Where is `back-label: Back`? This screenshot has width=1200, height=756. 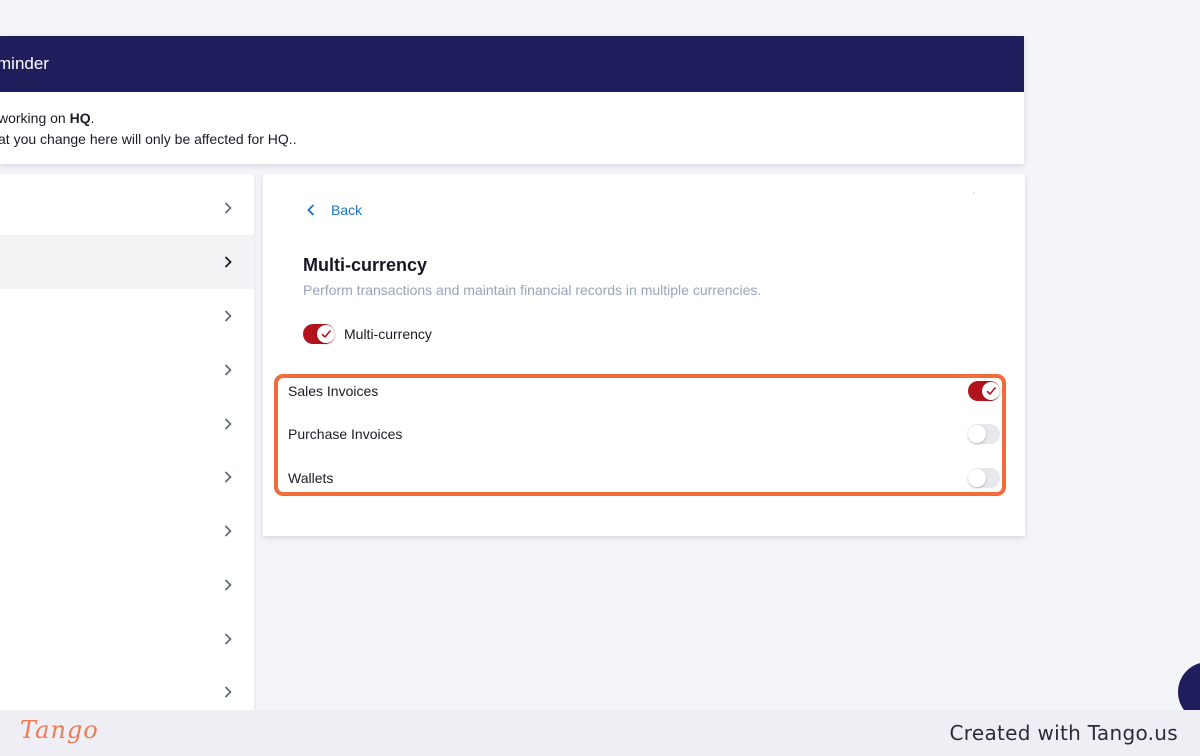 back-label: Back is located at coordinates (347, 210).